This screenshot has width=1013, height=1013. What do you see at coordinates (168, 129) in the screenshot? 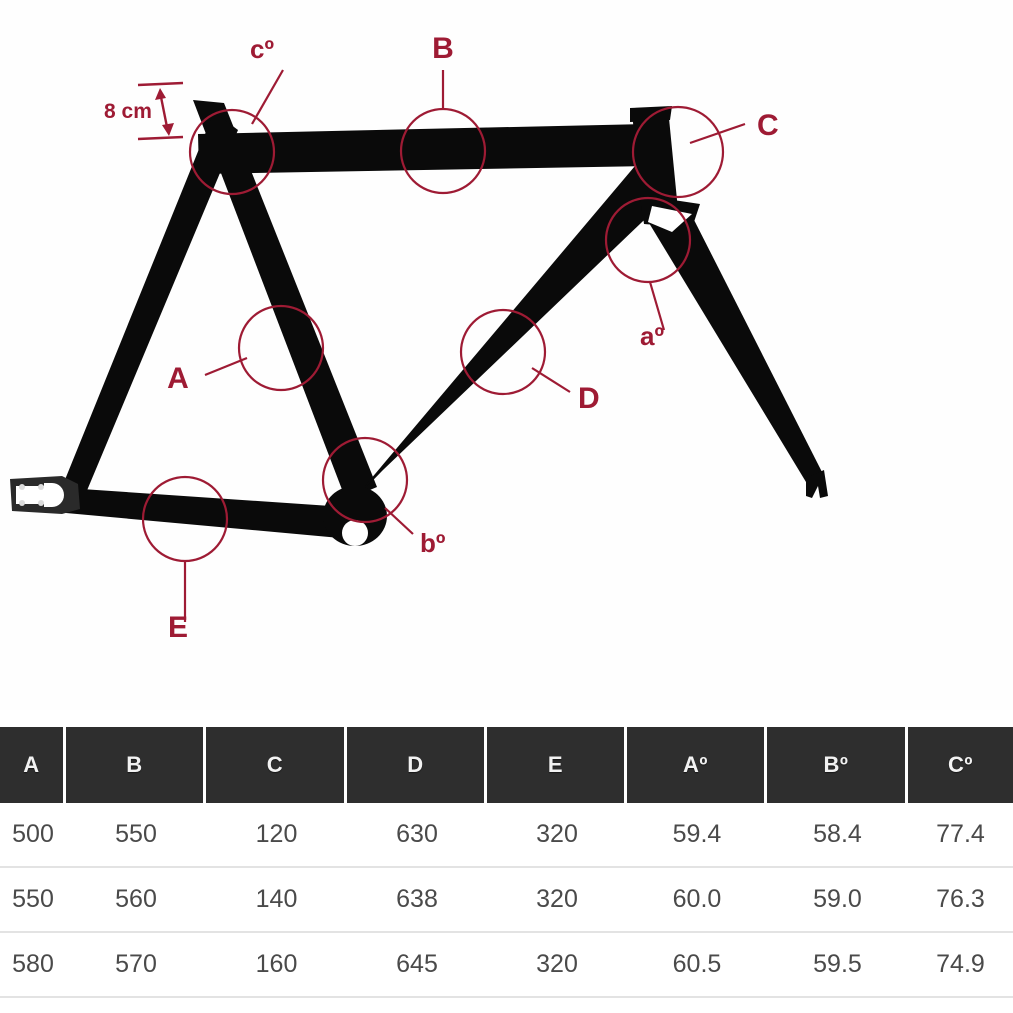
I see `dim-arrowhead-down` at bounding box center [168, 129].